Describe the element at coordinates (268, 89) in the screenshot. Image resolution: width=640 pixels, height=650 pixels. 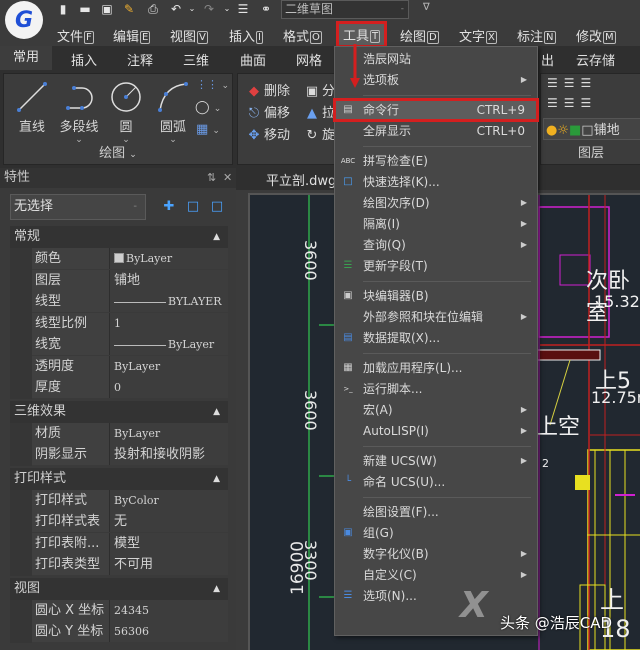
I see `erase-tool: ◆ 删除` at that location.